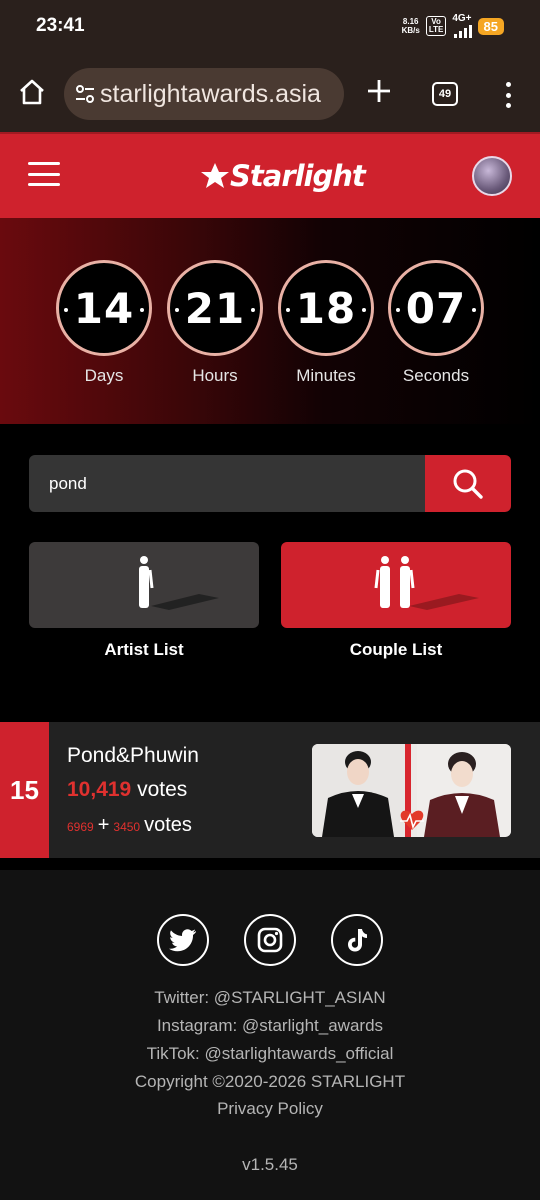  I want to click on tiktok-logo-icon, so click(357, 940).